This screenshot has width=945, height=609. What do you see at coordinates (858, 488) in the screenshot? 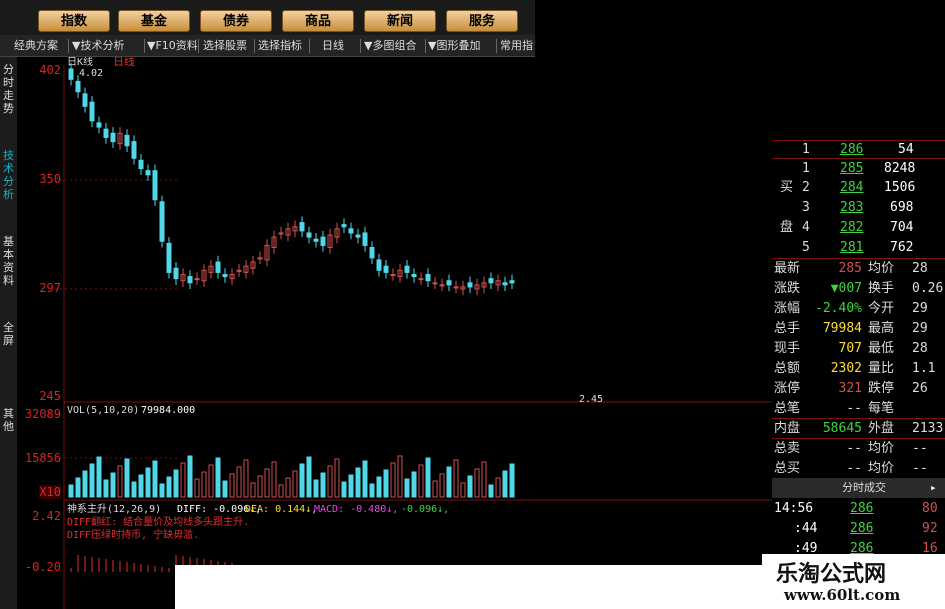
I see `ticks-header: 分时成交 ▸` at bounding box center [858, 488].